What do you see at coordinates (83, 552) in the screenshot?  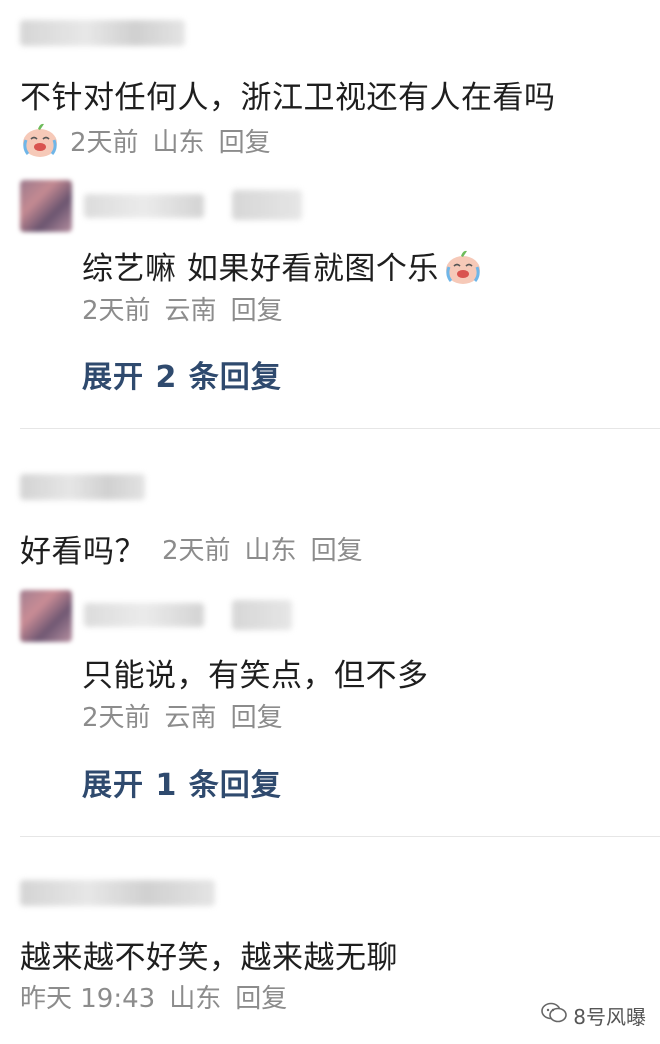 I see `comment-text-content: 好看吗？` at bounding box center [83, 552].